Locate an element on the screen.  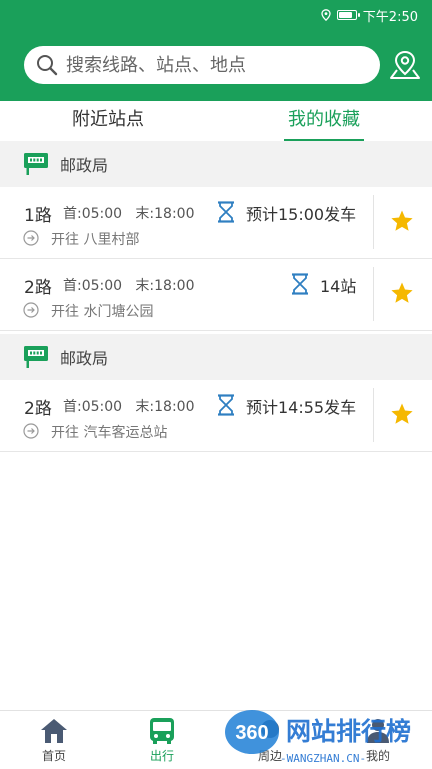
nav-home: 首页 is located at coordinates (54, 740).